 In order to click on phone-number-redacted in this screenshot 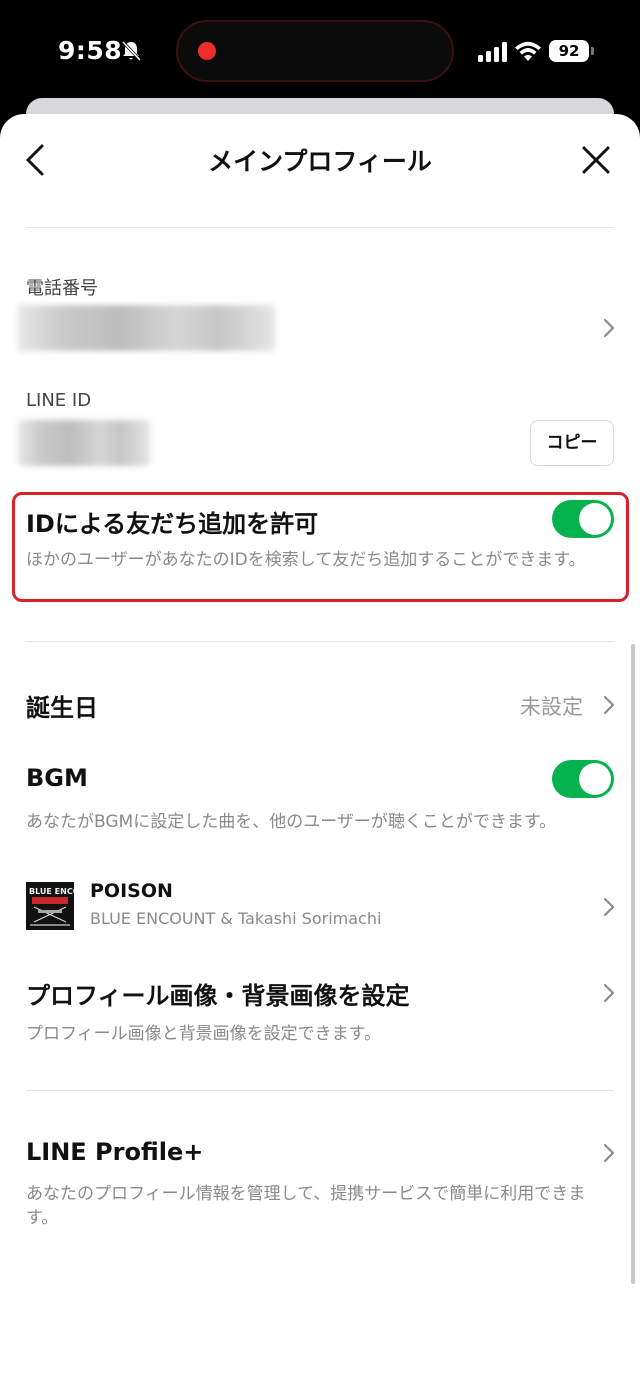, I will do `click(146, 328)`.